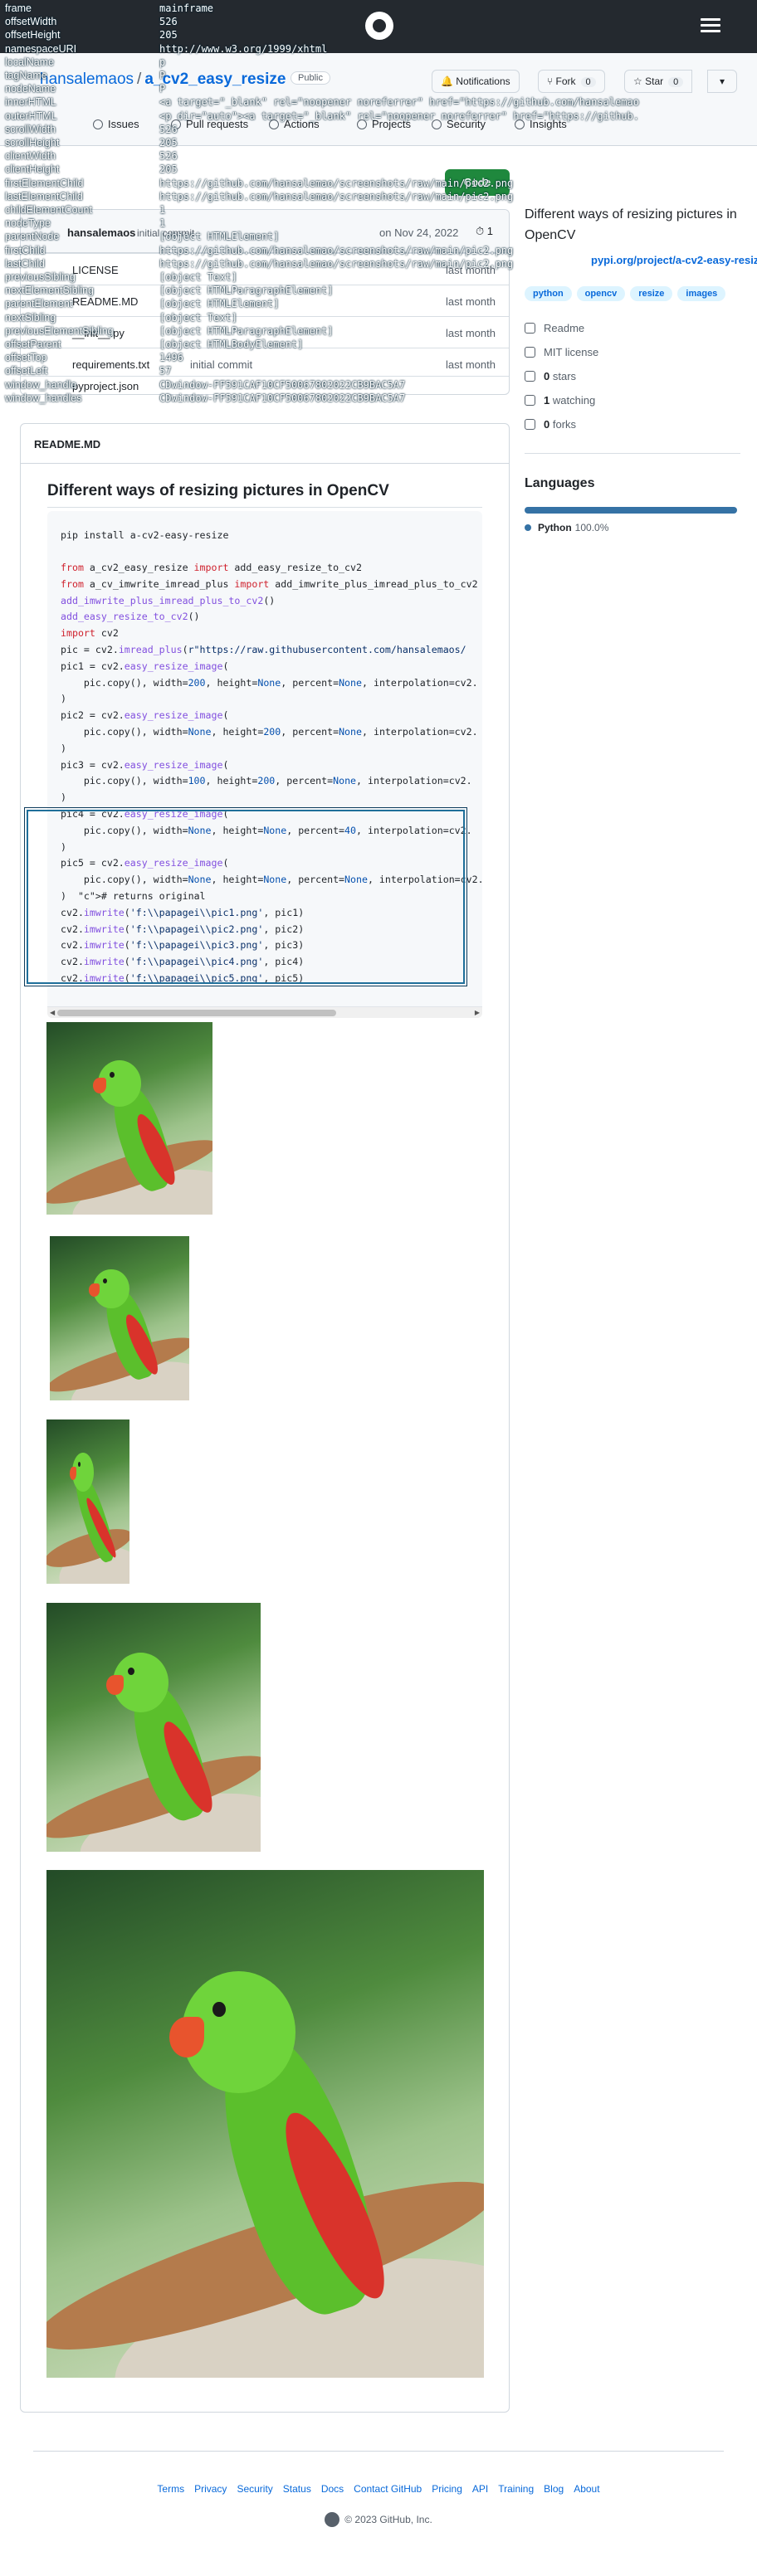 The width and height of the screenshot is (757, 2576). What do you see at coordinates (477, 182) in the screenshot?
I see `code-button: Code` at bounding box center [477, 182].